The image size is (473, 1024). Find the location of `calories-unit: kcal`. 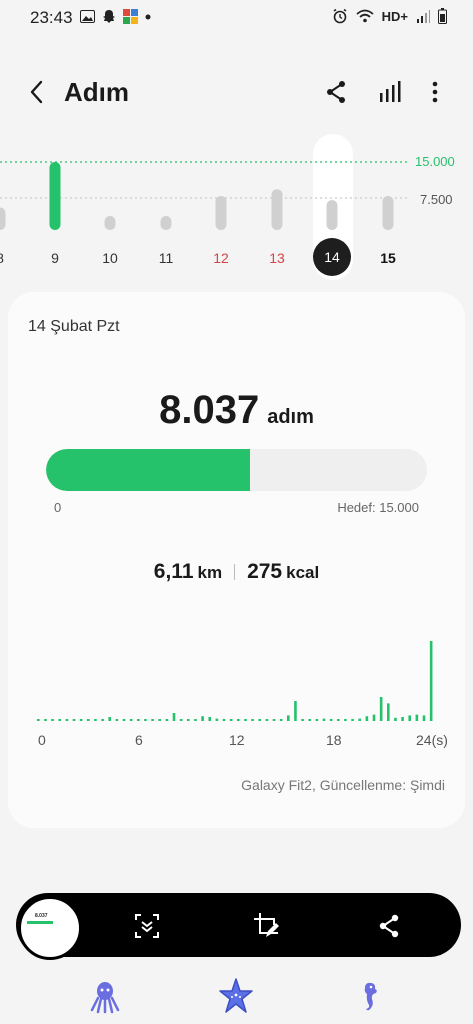

calories-unit: kcal is located at coordinates (303, 572).